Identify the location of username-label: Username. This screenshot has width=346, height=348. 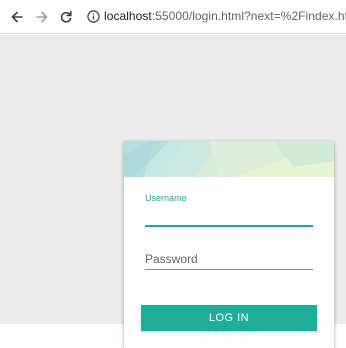
(166, 198).